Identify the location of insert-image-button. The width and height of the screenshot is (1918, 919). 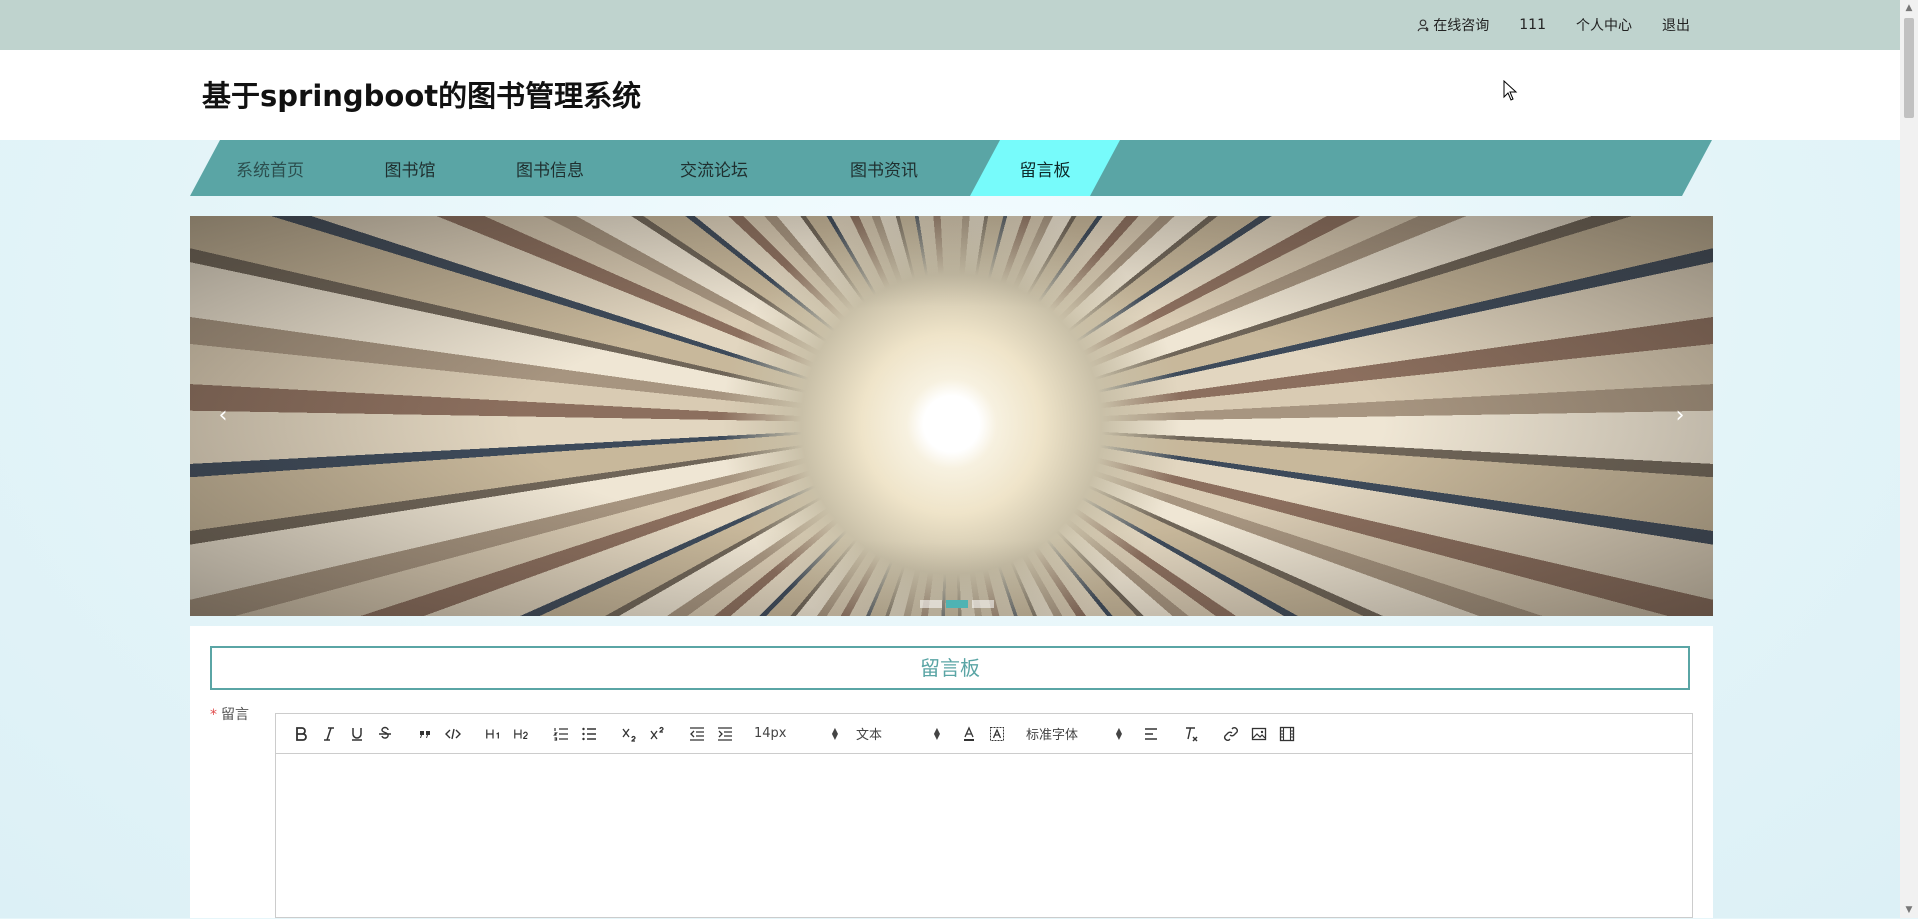
(1259, 734).